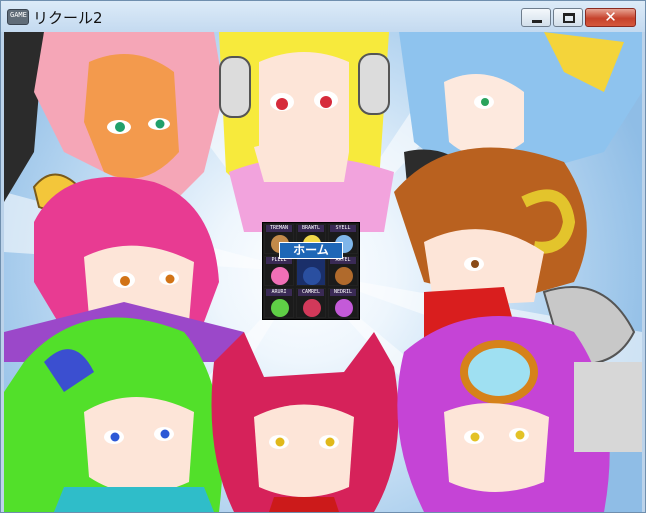  Describe the element at coordinates (343, 292) in the screenshot. I see `tile-label: NEDRIL` at that location.